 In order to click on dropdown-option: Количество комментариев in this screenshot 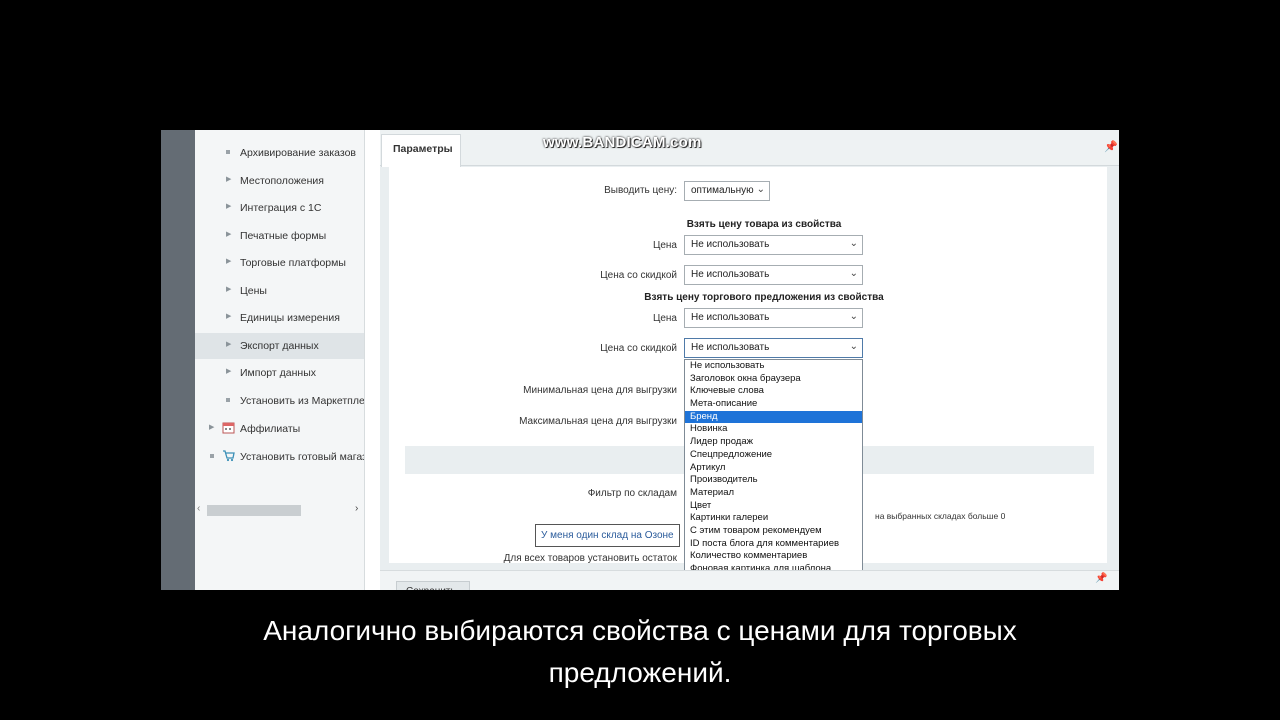, I will do `click(773, 556)`.